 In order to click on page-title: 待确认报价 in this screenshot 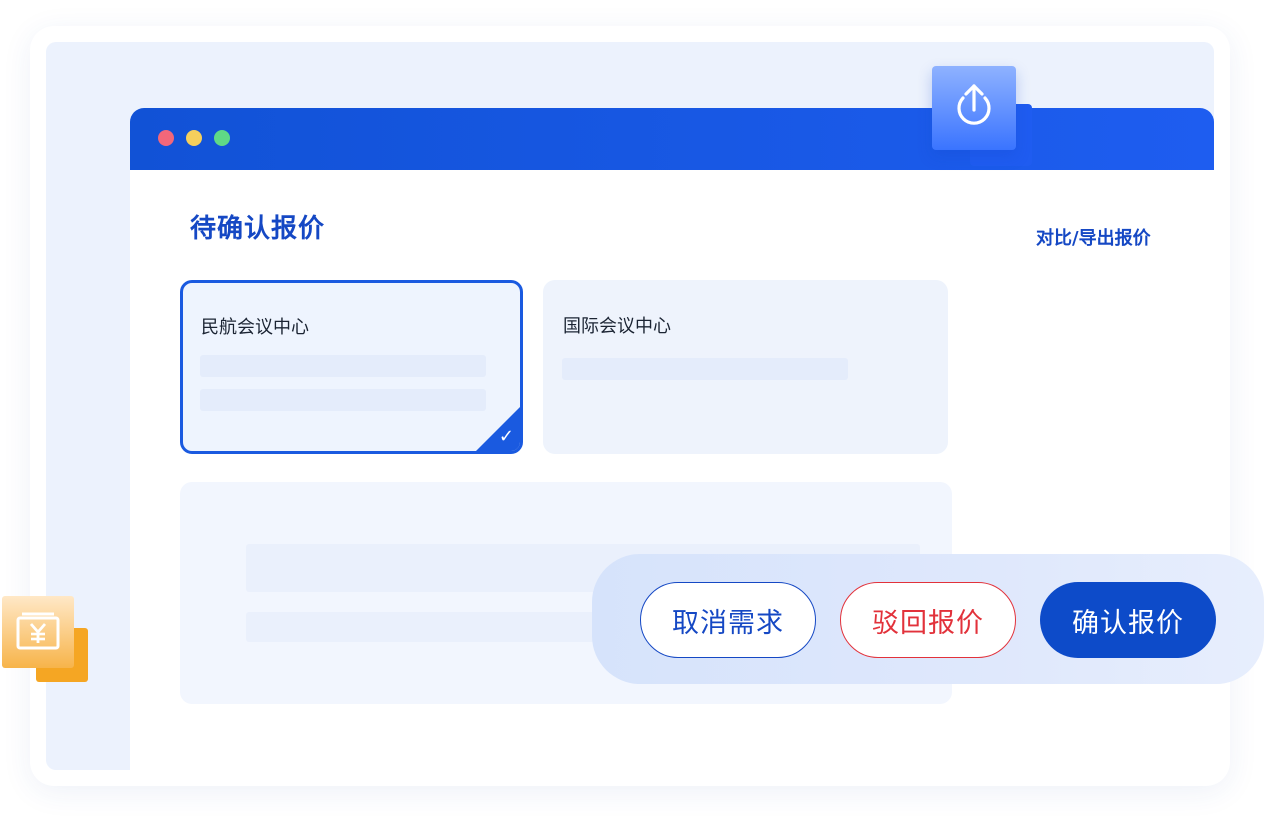, I will do `click(258, 229)`.